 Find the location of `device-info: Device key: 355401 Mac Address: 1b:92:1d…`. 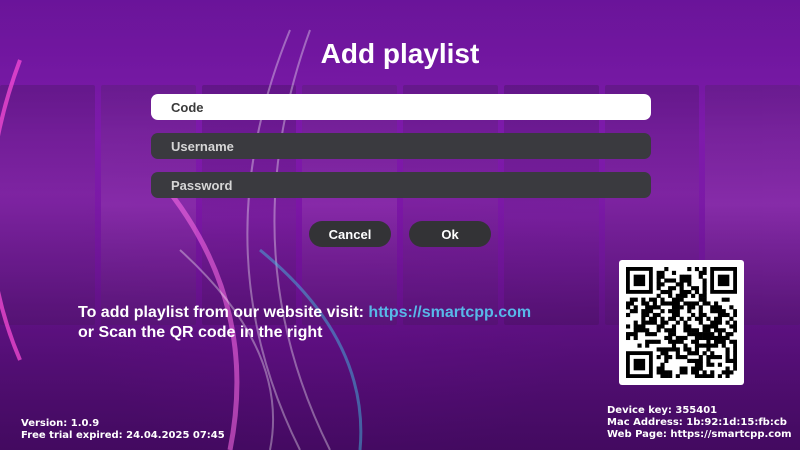

device-info: Device key: 355401 Mac Address: 1b:92:1d… is located at coordinates (699, 423).